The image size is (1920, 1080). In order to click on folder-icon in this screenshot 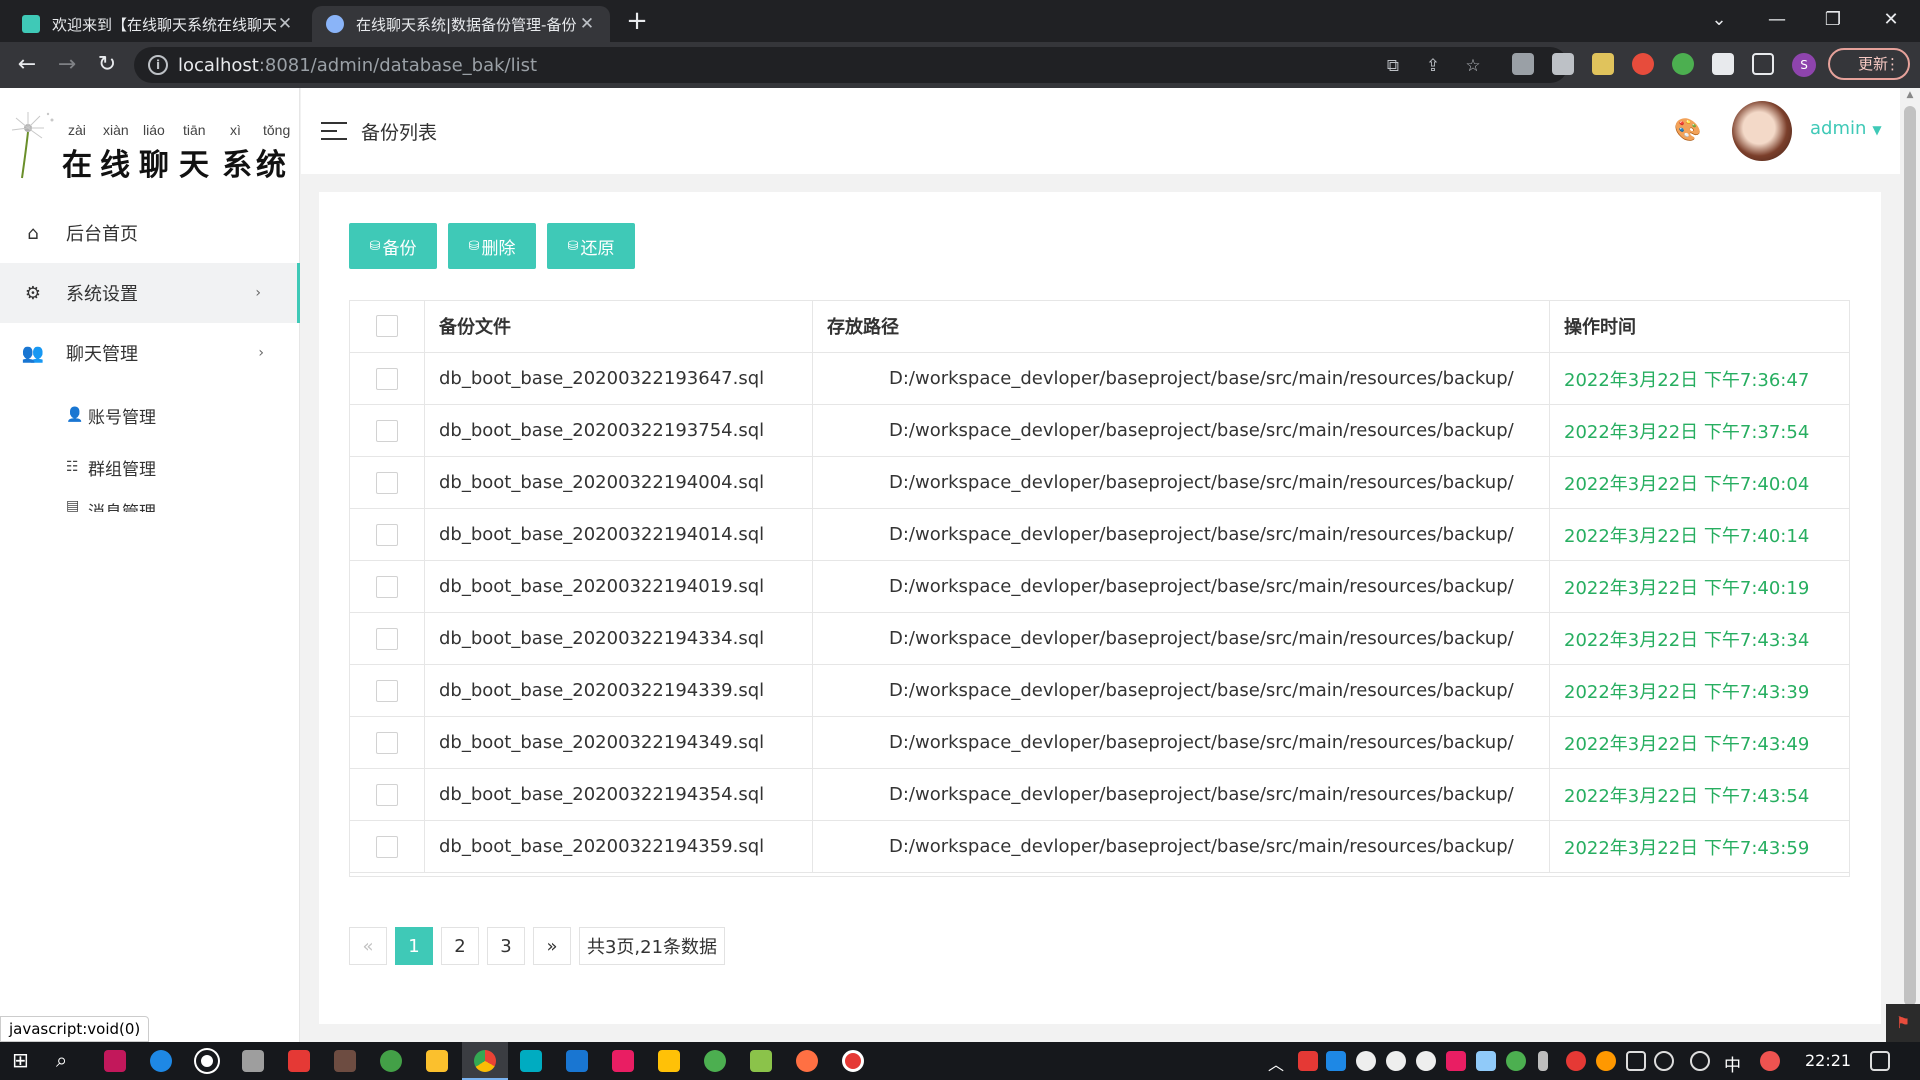, I will do `click(669, 1061)`.